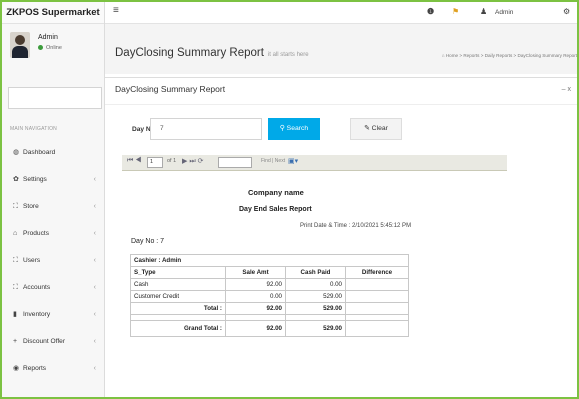 This screenshot has width=579, height=399. What do you see at coordinates (255, 308) in the screenshot?
I see `total-sale: 92.00` at bounding box center [255, 308].